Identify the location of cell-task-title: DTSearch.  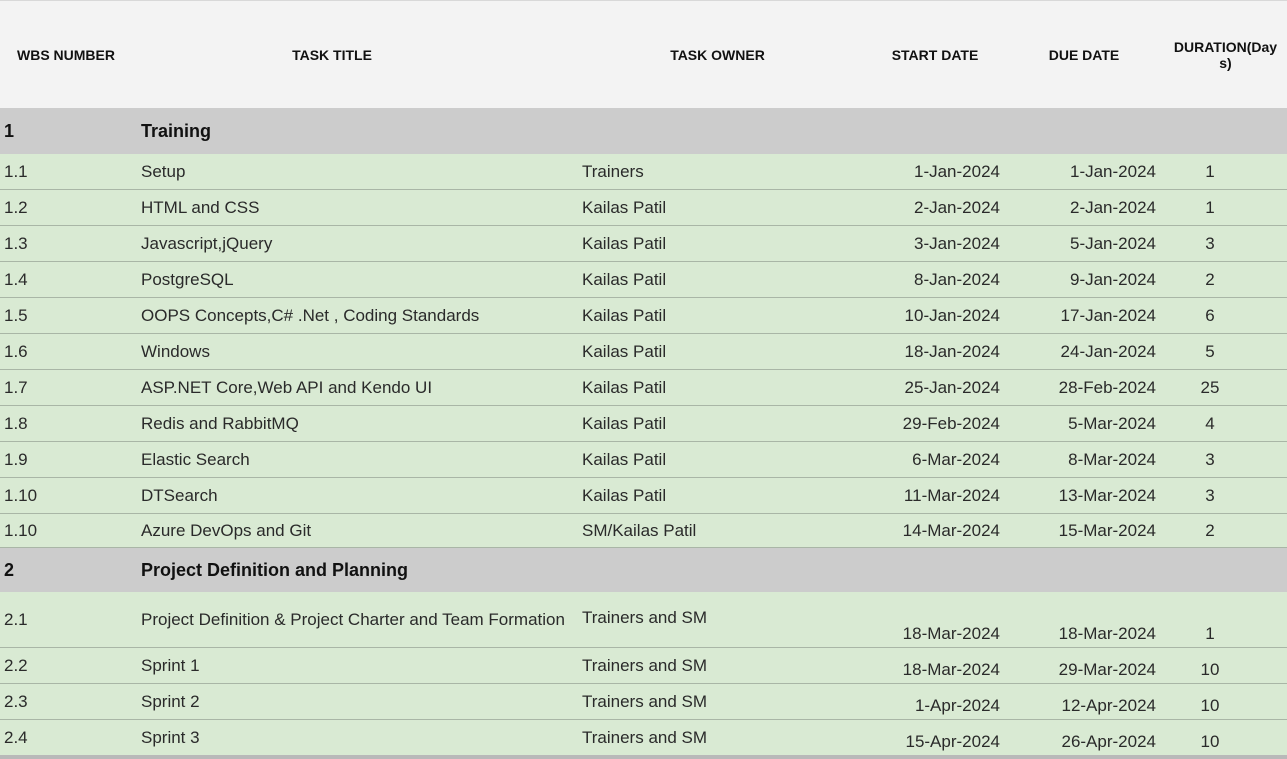
(179, 495).